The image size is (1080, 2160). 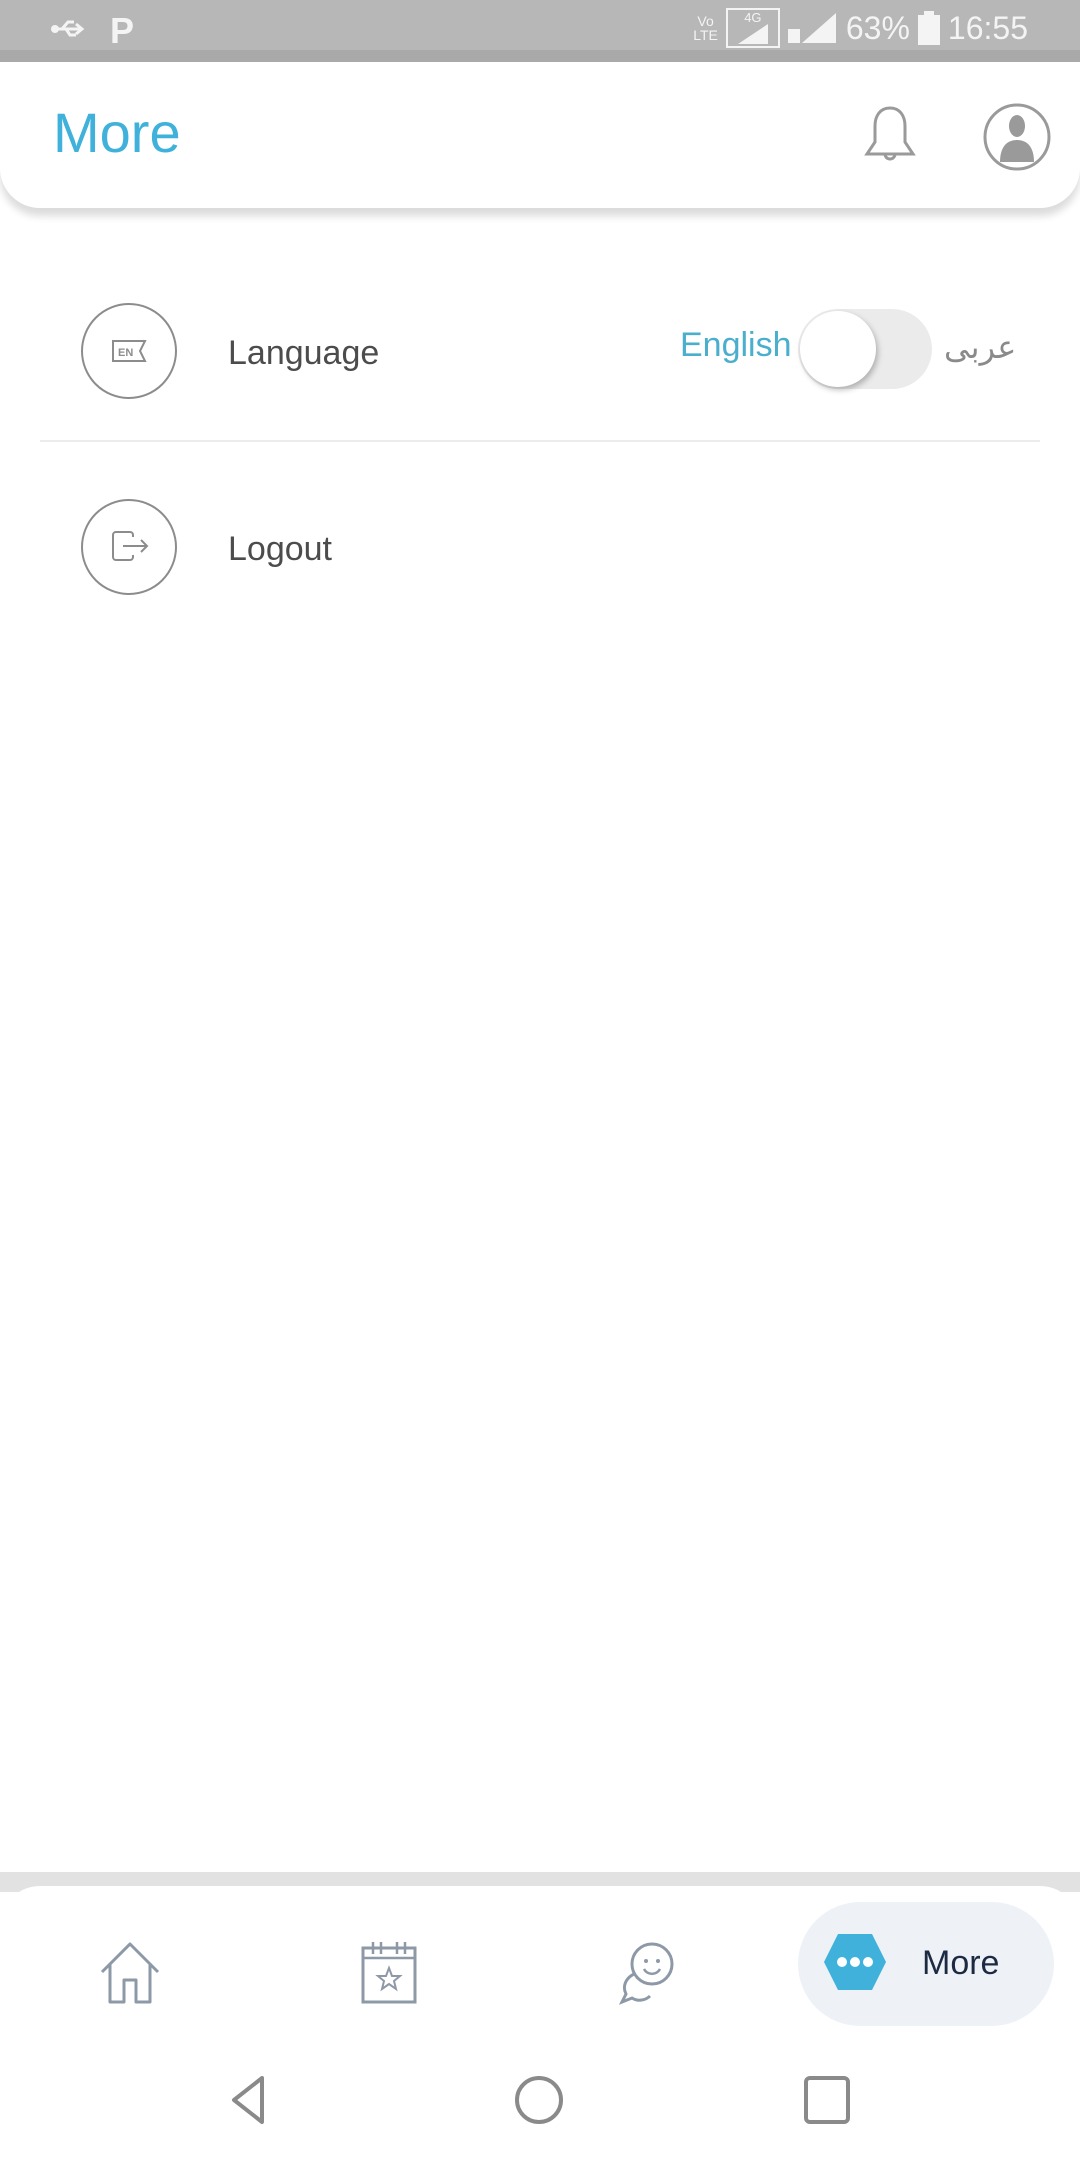 What do you see at coordinates (540, 56) in the screenshot?
I see `status-bar-shadow` at bounding box center [540, 56].